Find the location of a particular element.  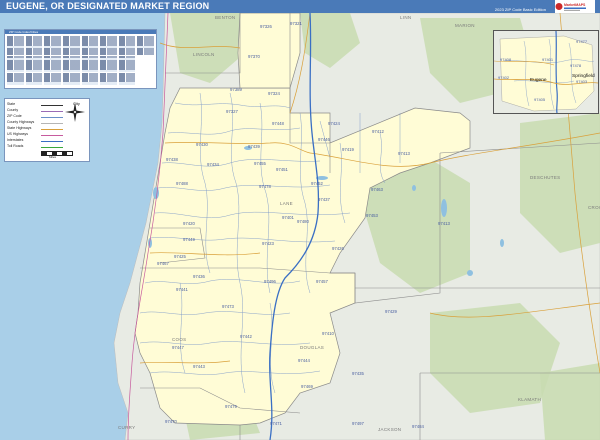

county-label: JACKSON is located at coordinates (389, 429).